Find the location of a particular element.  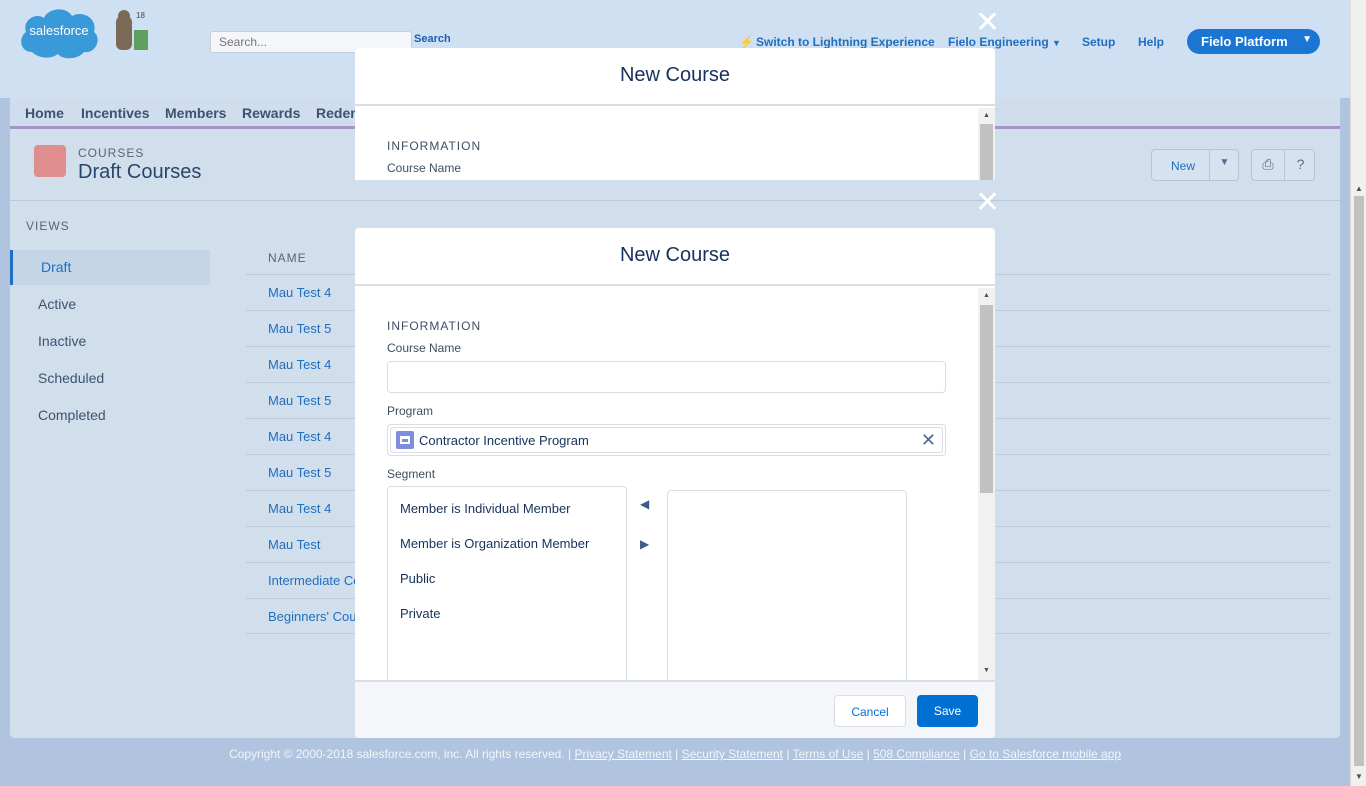

back-modal-title: New Course is located at coordinates (675, 75).